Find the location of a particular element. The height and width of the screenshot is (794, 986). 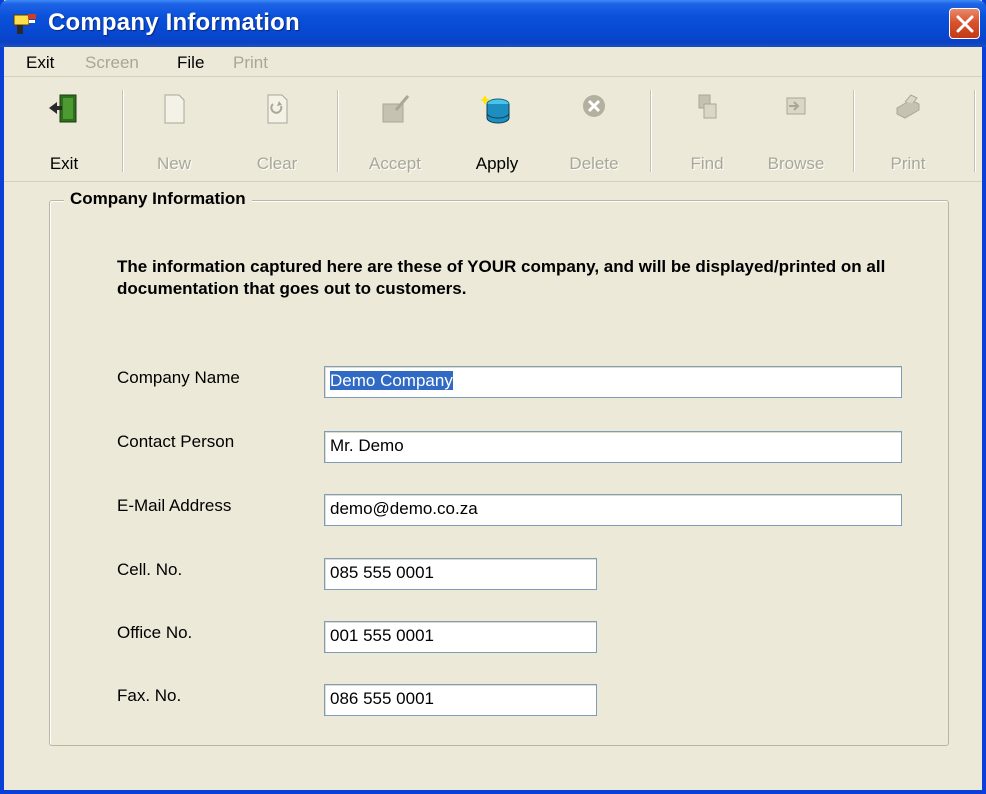

browse-icon is located at coordinates (796, 106).